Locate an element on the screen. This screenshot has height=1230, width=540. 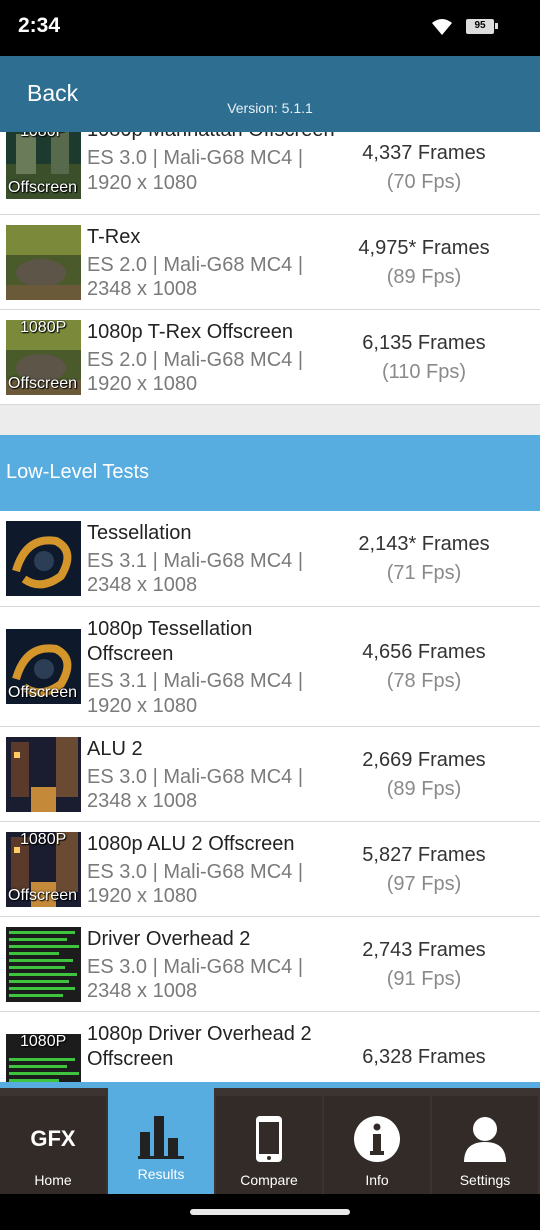
system-nav-bar is located at coordinates (270, 1212).